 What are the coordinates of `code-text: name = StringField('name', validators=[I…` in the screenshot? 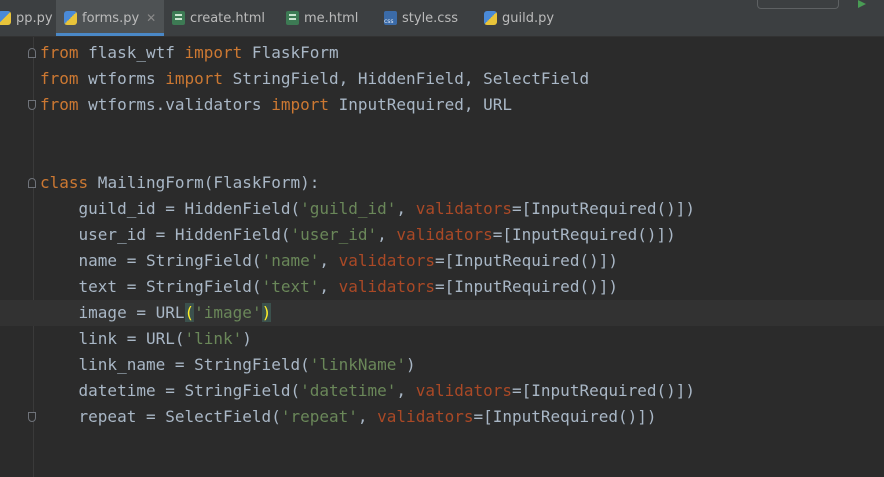 It's located at (329, 260).